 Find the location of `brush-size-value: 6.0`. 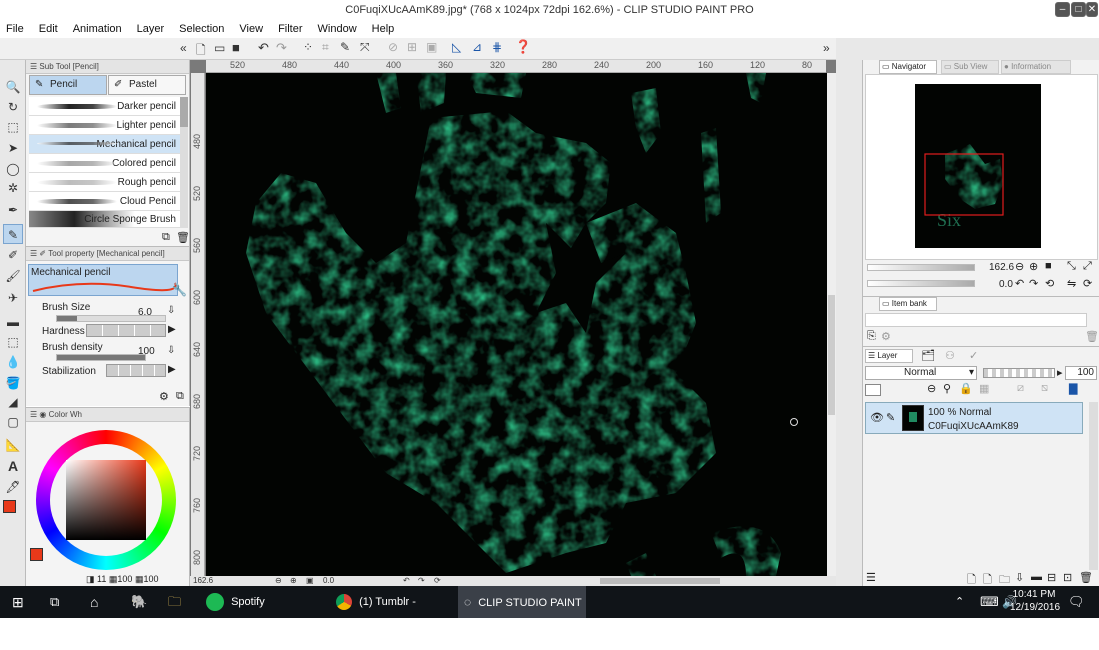

brush-size-value: 6.0 is located at coordinates (145, 312).